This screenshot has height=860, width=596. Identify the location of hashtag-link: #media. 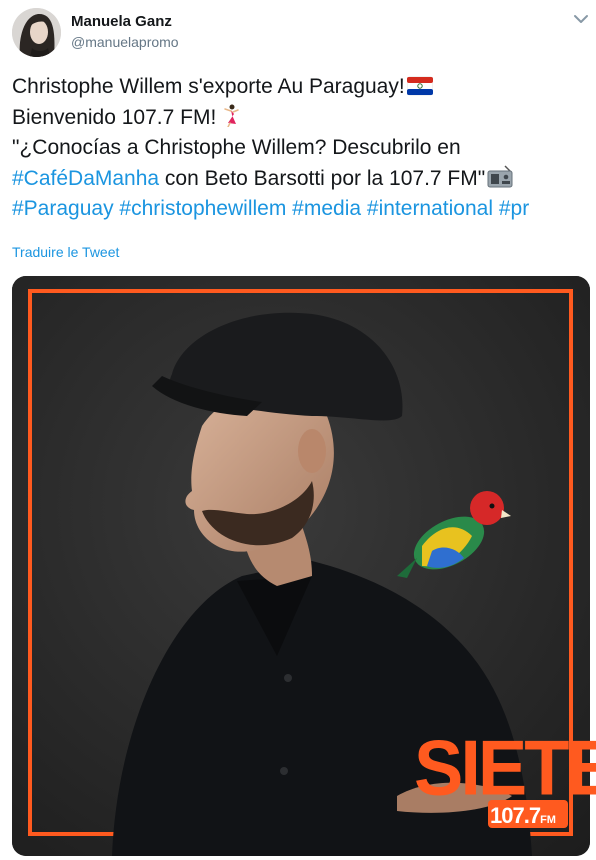
(326, 208).